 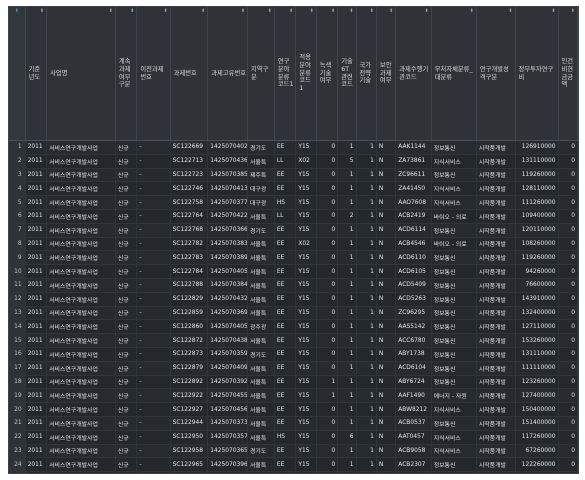 What do you see at coordinates (17, 368) in the screenshot?
I see `row-index-cell: 17` at bounding box center [17, 368].